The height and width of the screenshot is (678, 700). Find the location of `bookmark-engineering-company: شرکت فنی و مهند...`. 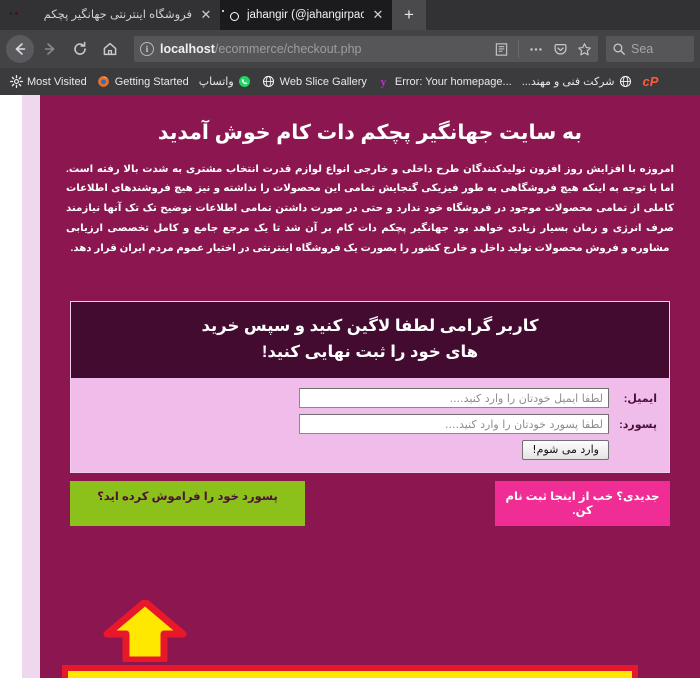

bookmark-engineering-company: شرکت فنی و مهند... is located at coordinates (577, 82).